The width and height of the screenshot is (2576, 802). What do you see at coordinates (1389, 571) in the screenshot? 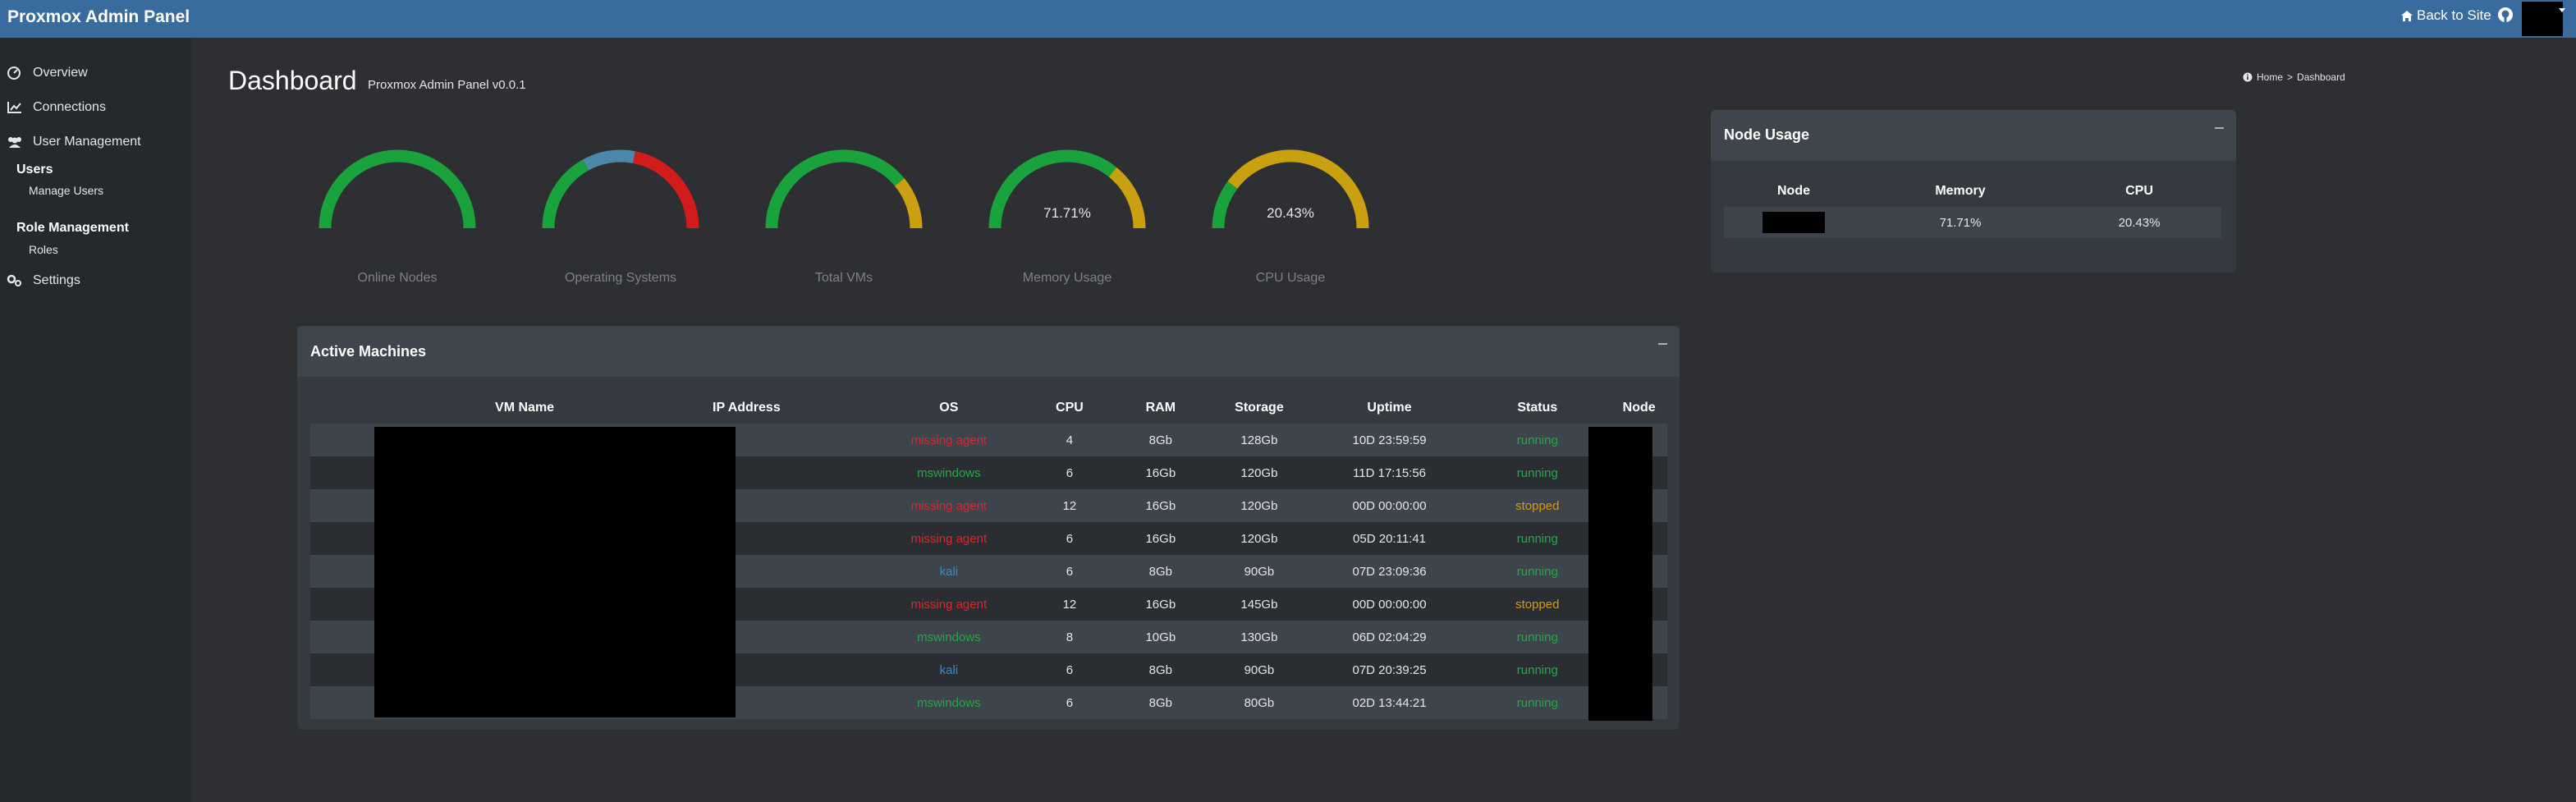
I see `uptime-cell: 07D 23:09:36` at bounding box center [1389, 571].